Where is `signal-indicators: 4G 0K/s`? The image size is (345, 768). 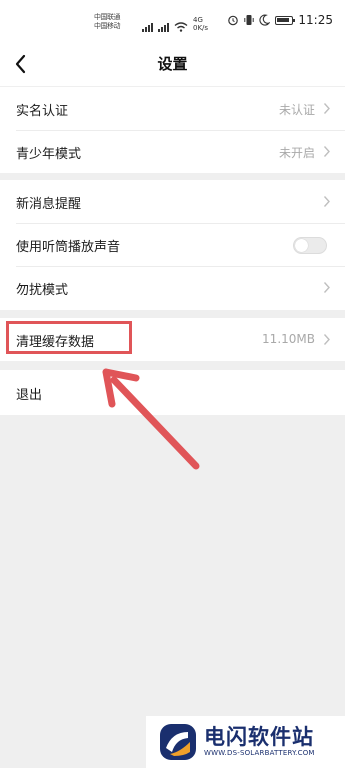
signal-indicators: 4G 0K/s is located at coordinates (175, 24).